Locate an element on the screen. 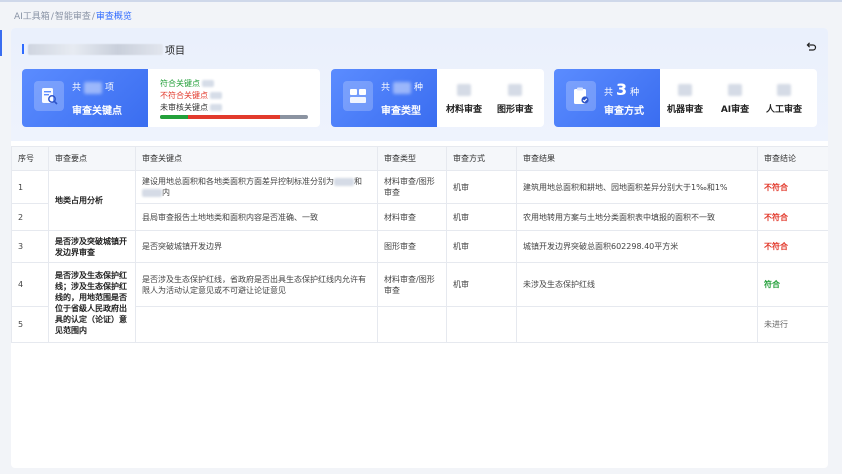 This screenshot has height=474, width=842. review-types-label: 审查类型 is located at coordinates (401, 111).